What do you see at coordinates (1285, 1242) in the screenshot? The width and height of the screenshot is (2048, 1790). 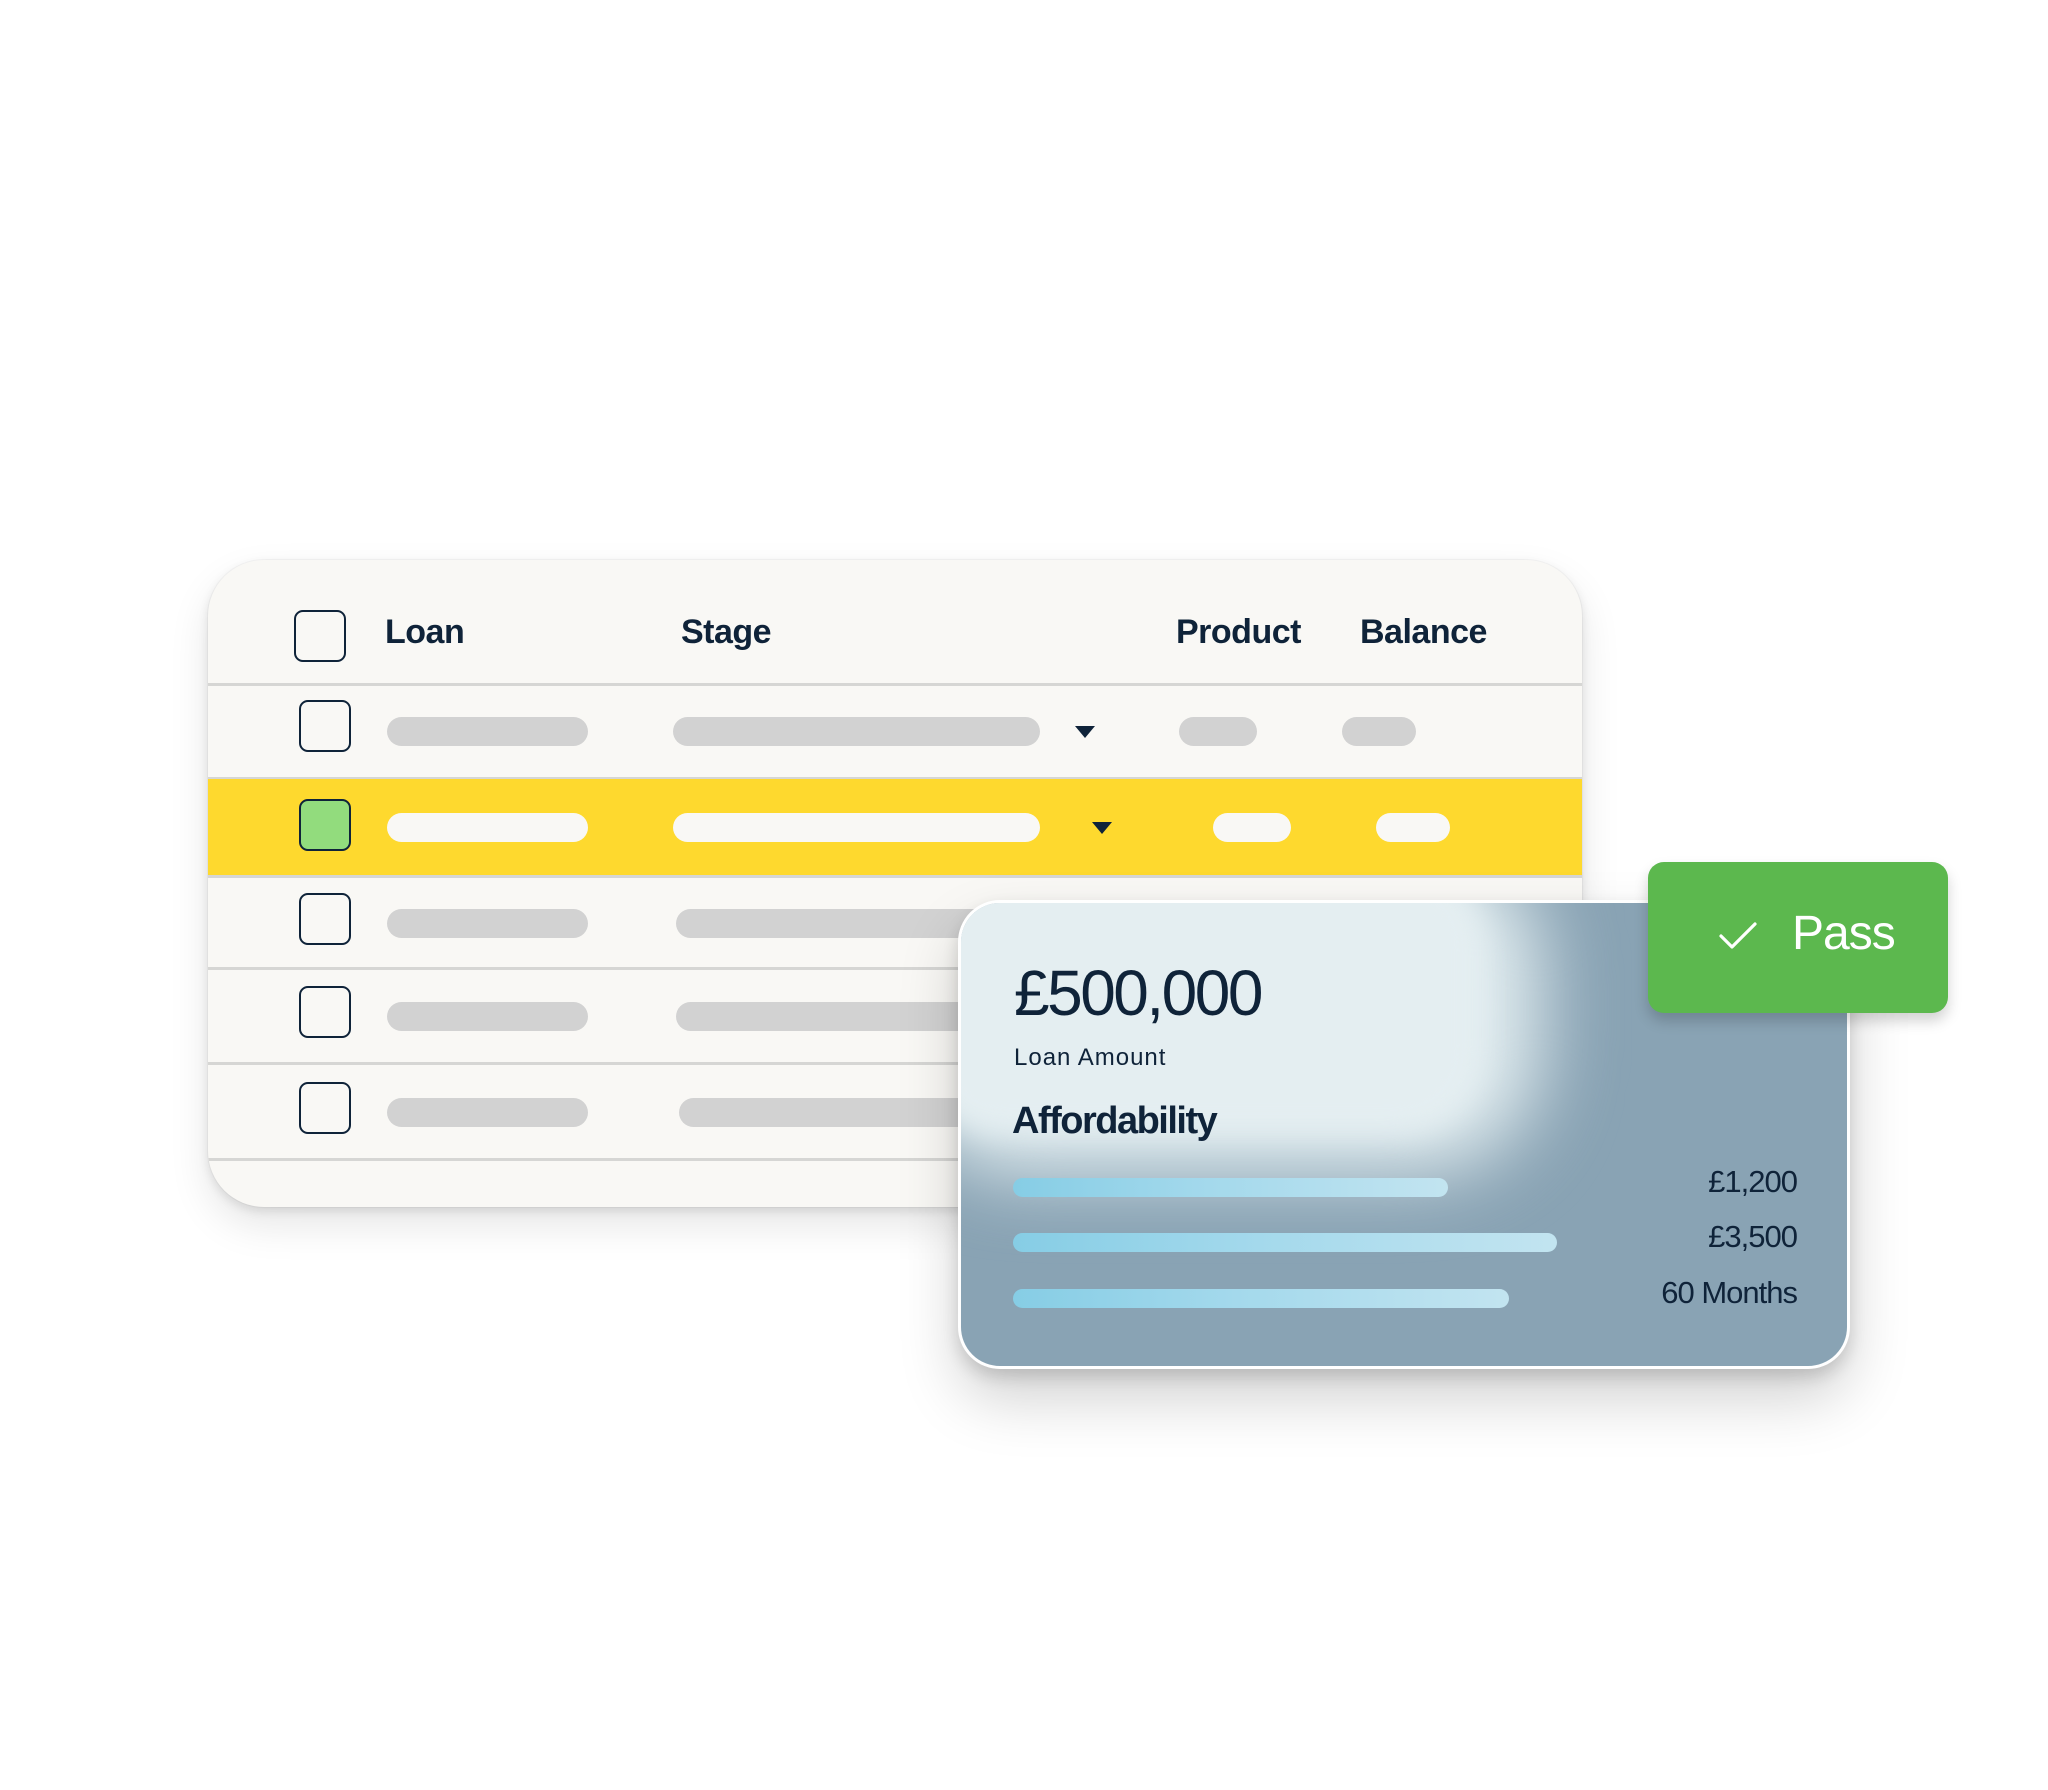 I see `affordability-bar-outgoings` at bounding box center [1285, 1242].